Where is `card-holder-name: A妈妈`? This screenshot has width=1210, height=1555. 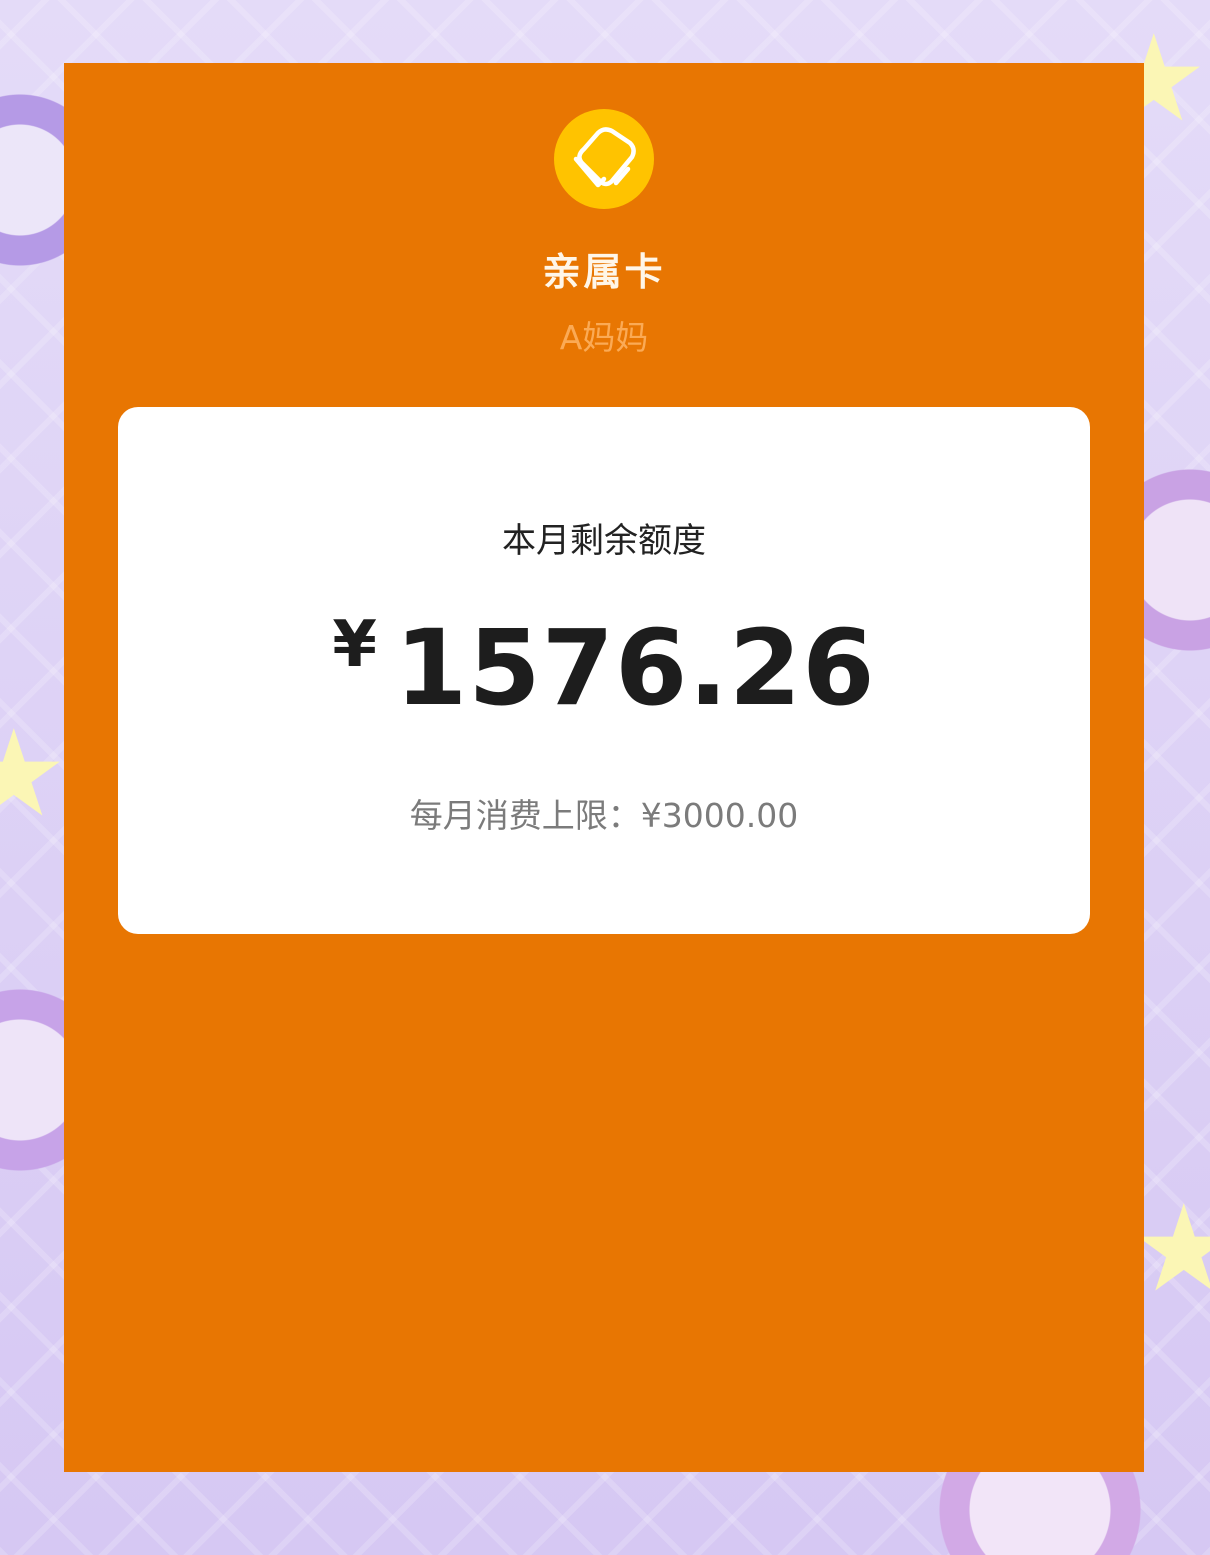 card-holder-name: A妈妈 is located at coordinates (604, 337).